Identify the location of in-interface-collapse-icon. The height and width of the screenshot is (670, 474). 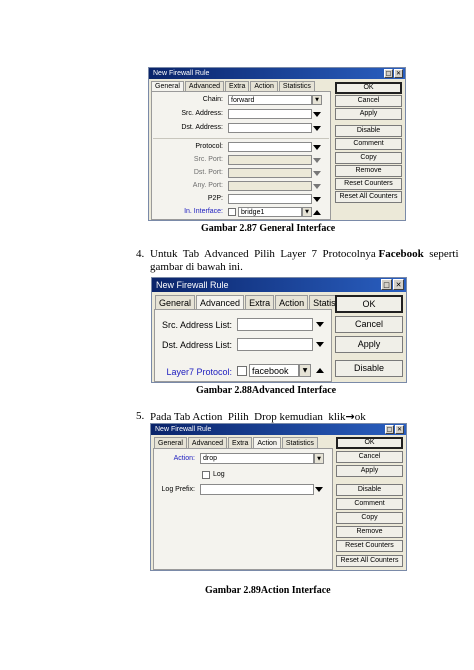
(317, 212).